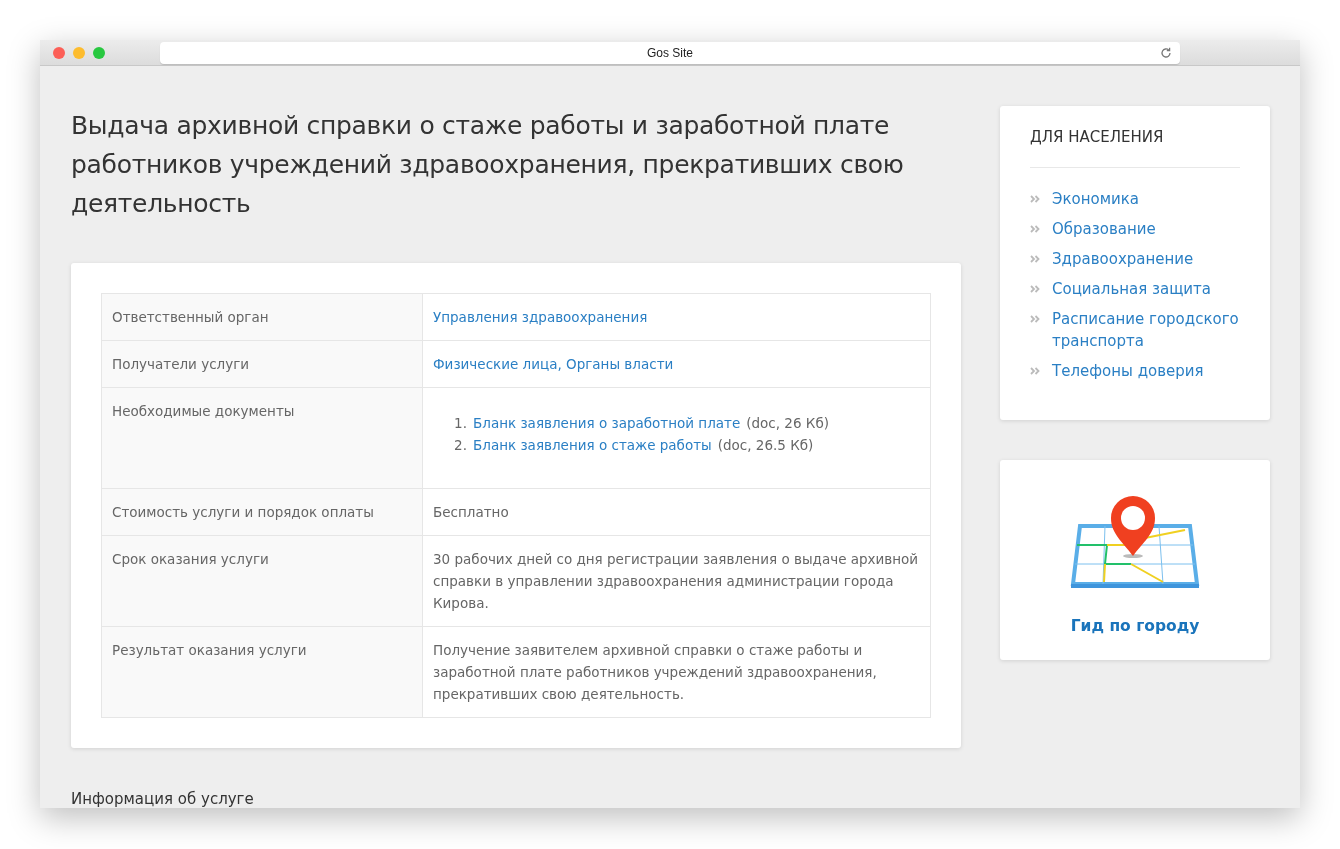  What do you see at coordinates (262, 317) in the screenshot?
I see `table-cell: Ответственный орган` at bounding box center [262, 317].